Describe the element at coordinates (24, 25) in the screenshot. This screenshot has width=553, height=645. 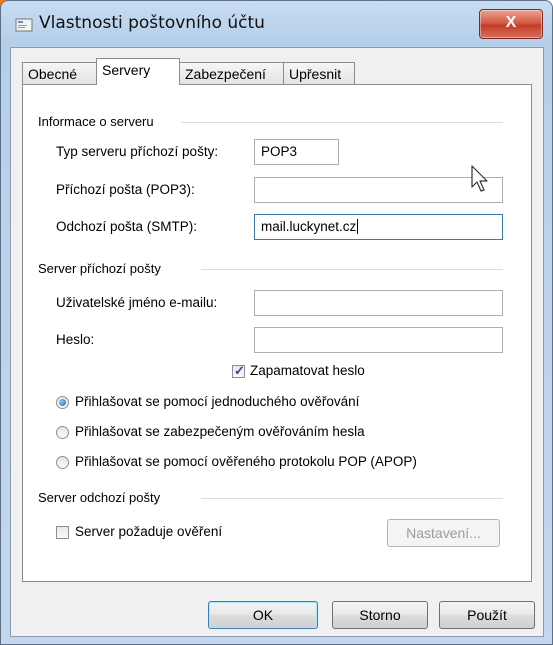
I see `mail-account-icon` at that location.